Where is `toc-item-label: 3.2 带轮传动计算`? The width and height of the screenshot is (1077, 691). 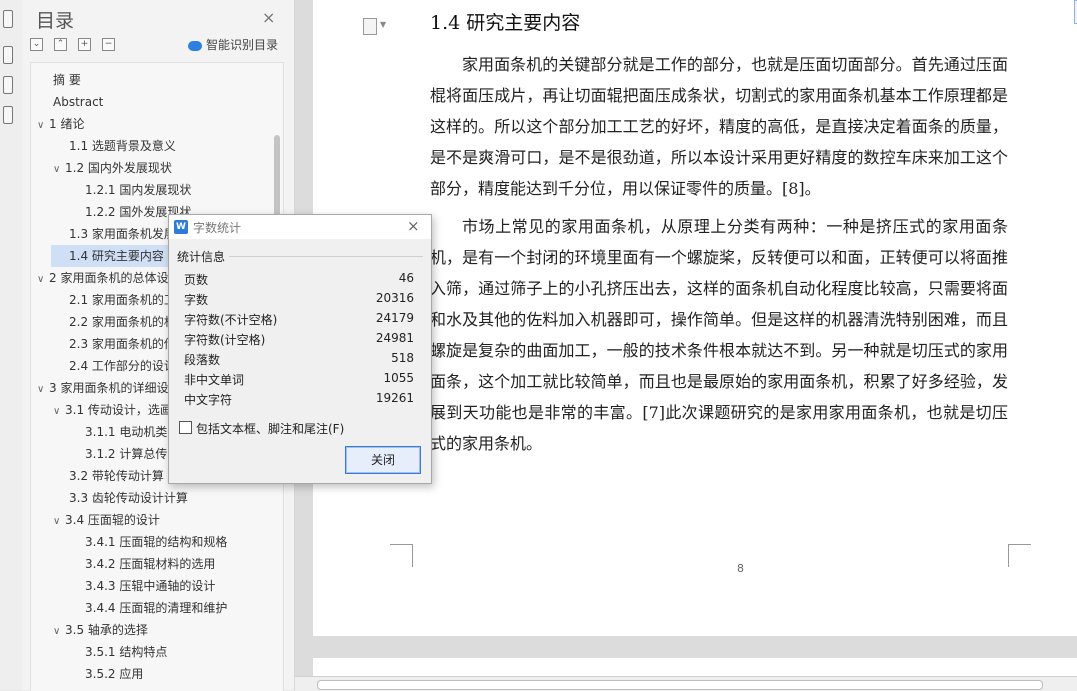
toc-item-label: 3.2 带轮传动计算 is located at coordinates (116, 476).